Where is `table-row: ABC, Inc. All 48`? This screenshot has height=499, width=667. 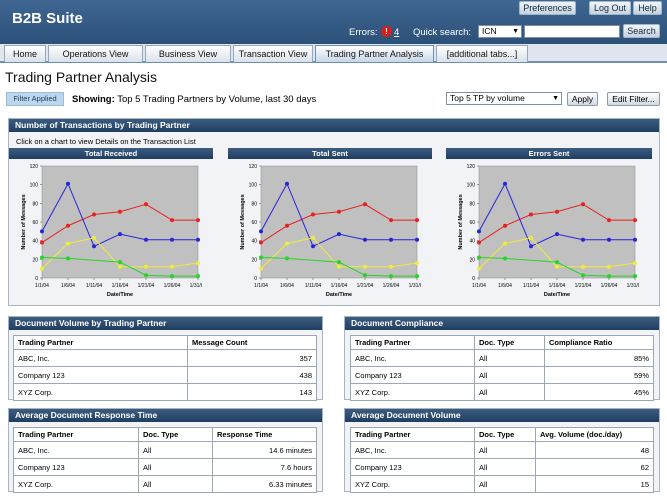
table-row: ABC, Inc. All 48 is located at coordinates (502, 450).